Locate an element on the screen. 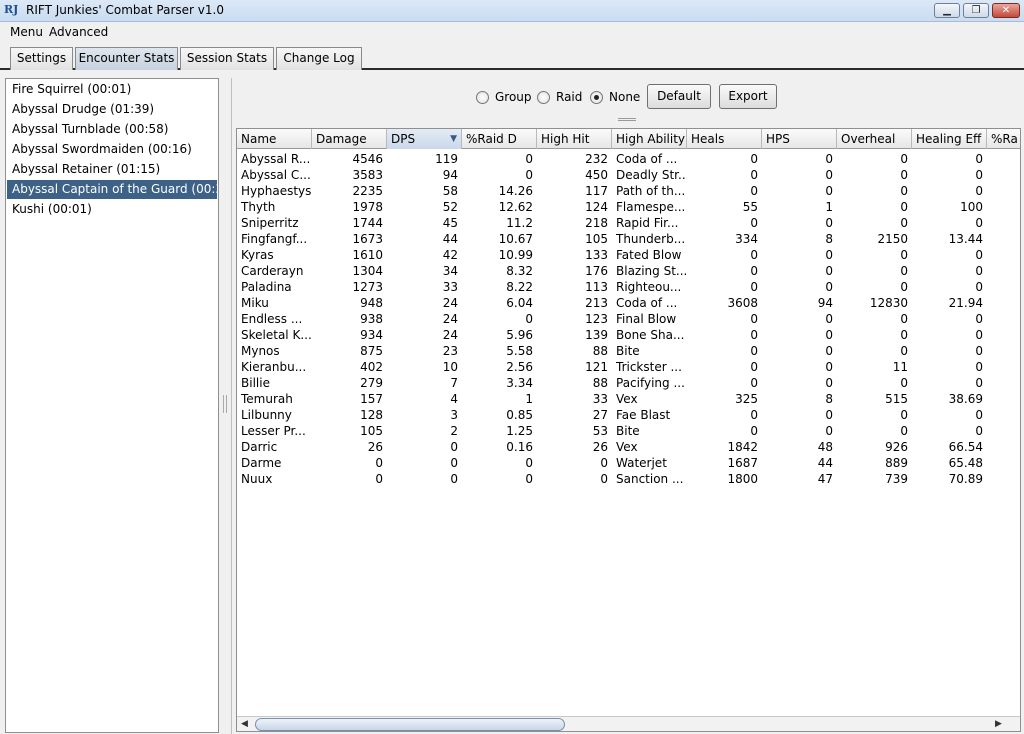 Image resolution: width=1024 pixels, height=734 pixels. table-row: Mynos 875 23 5.58 88 Bite 0 0 0 0 is located at coordinates (628, 351).